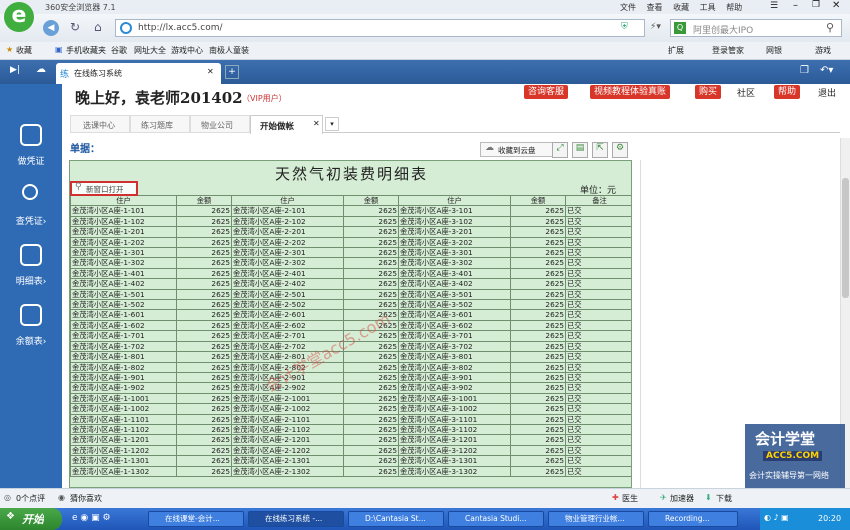  Describe the element at coordinates (630, 498) in the screenshot. I see `doctor-link: 医生` at that location.